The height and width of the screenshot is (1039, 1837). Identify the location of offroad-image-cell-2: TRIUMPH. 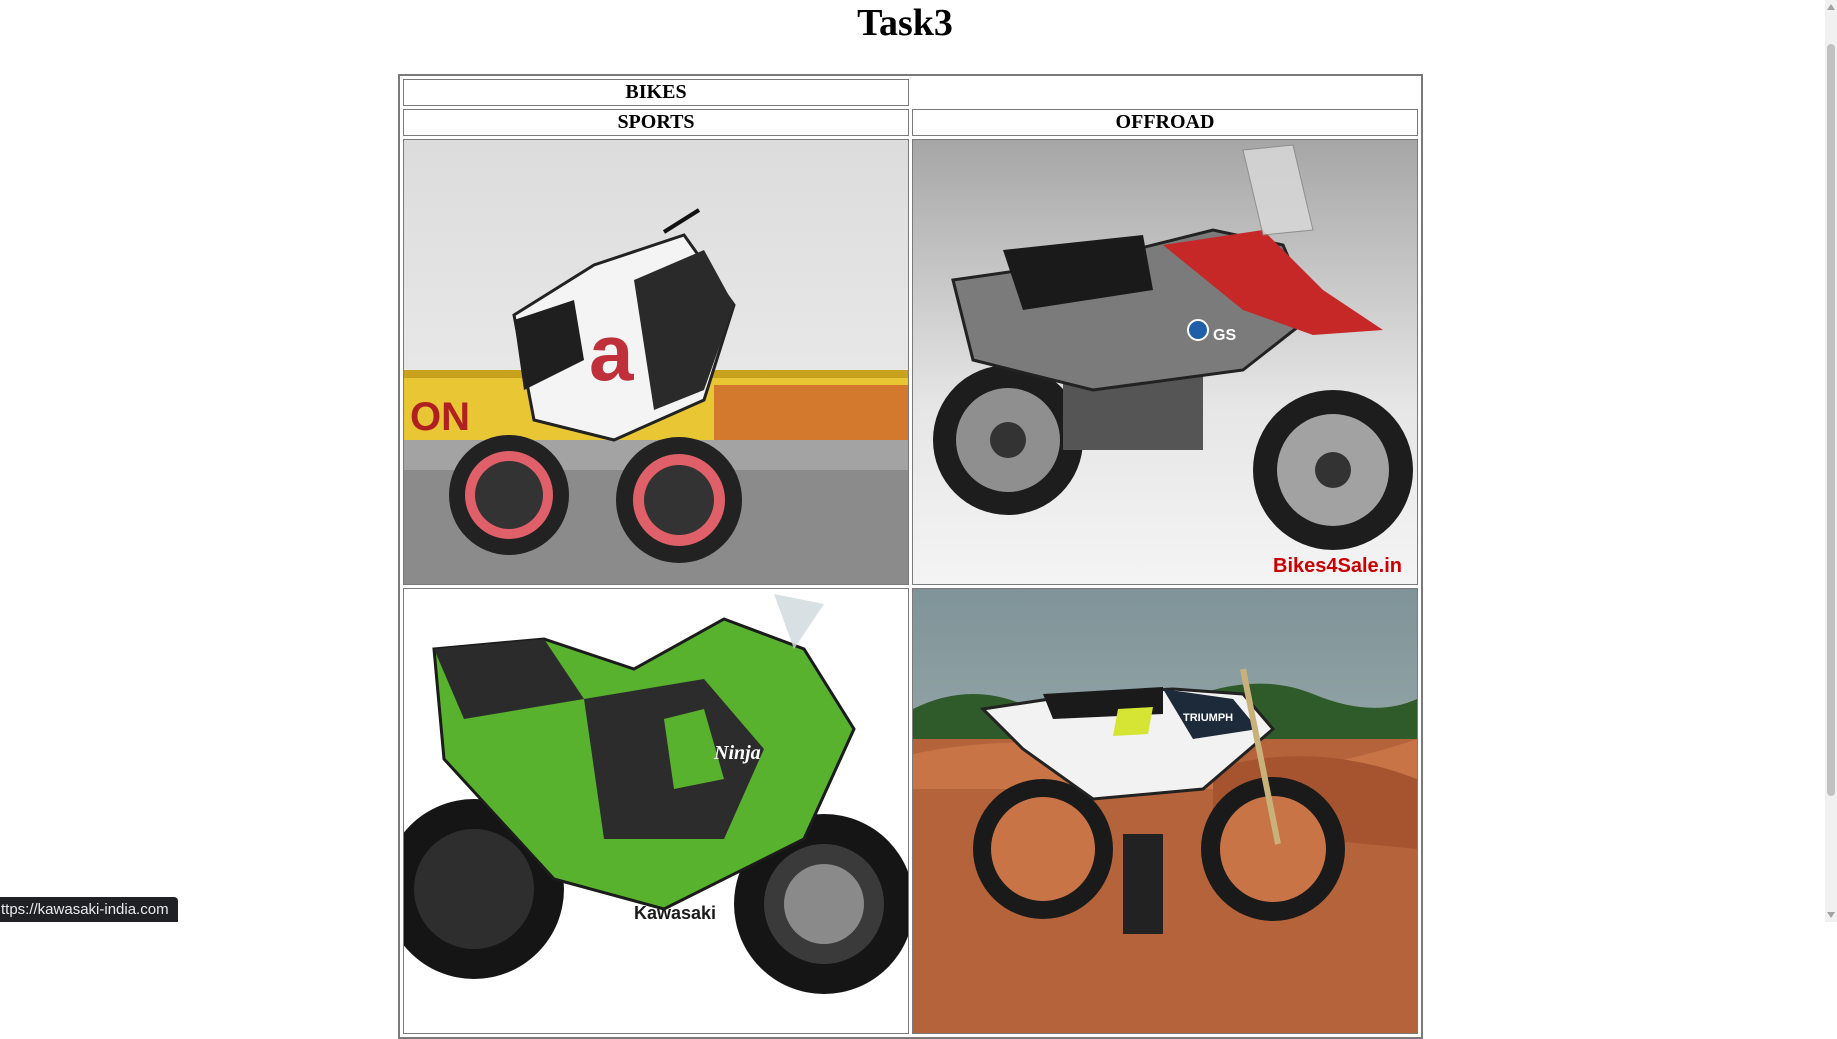
(1165, 811).